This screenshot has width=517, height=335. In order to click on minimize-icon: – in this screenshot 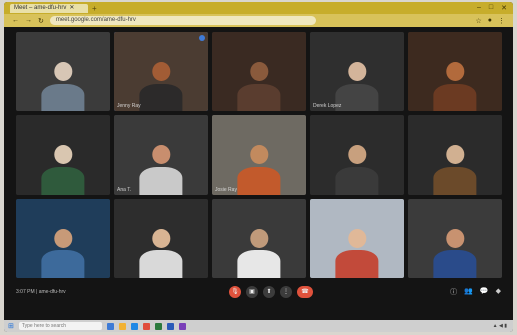, I will do `click(479, 8)`.